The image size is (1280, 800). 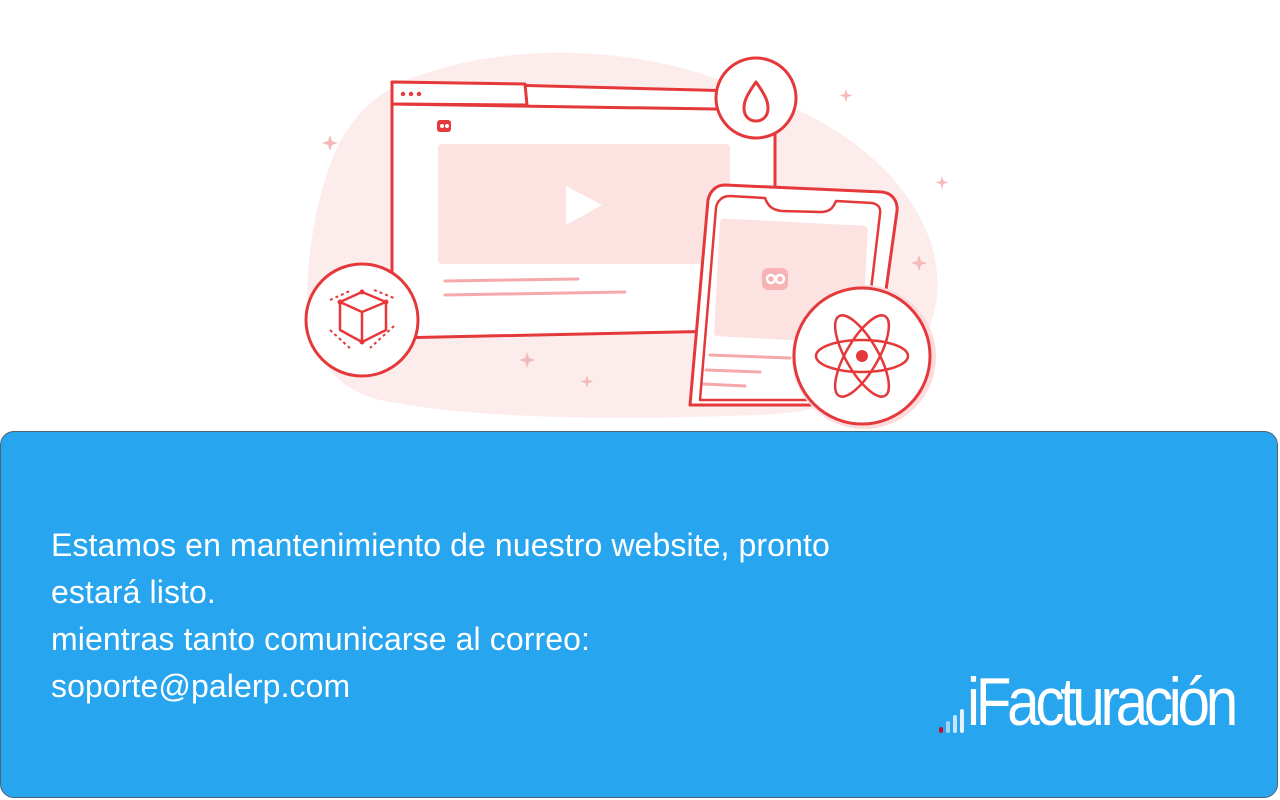 I want to click on drop-icon, so click(x=756, y=98).